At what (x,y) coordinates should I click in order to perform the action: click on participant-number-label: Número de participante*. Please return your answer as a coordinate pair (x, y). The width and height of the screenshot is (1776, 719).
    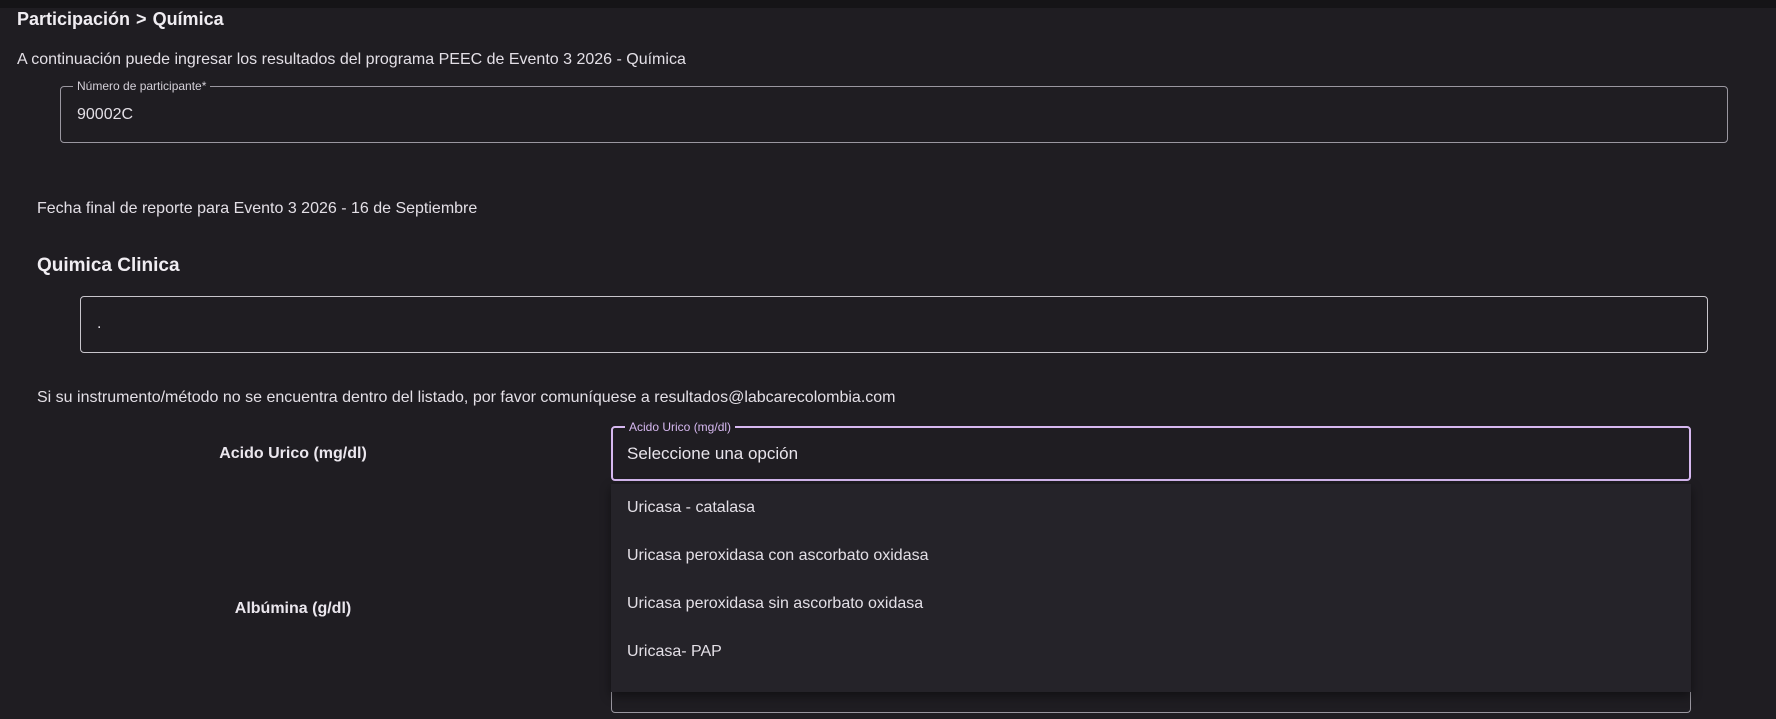
    Looking at the image, I should click on (142, 86).